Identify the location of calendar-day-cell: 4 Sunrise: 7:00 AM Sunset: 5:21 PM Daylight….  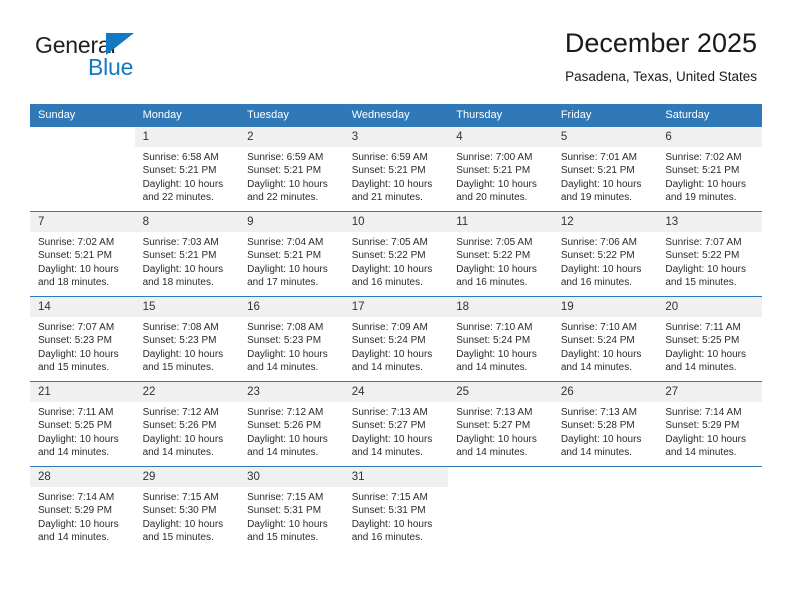
(500, 169).